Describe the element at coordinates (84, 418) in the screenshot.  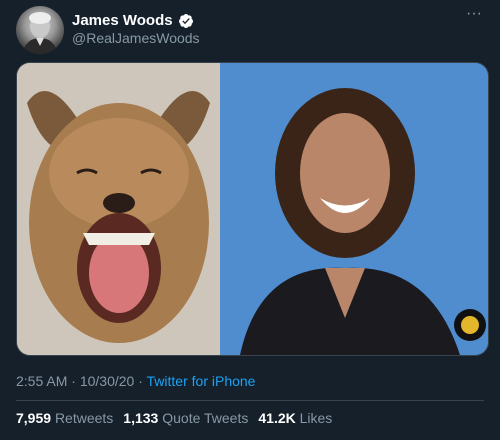
I see `retweets-label: Retweets` at that location.